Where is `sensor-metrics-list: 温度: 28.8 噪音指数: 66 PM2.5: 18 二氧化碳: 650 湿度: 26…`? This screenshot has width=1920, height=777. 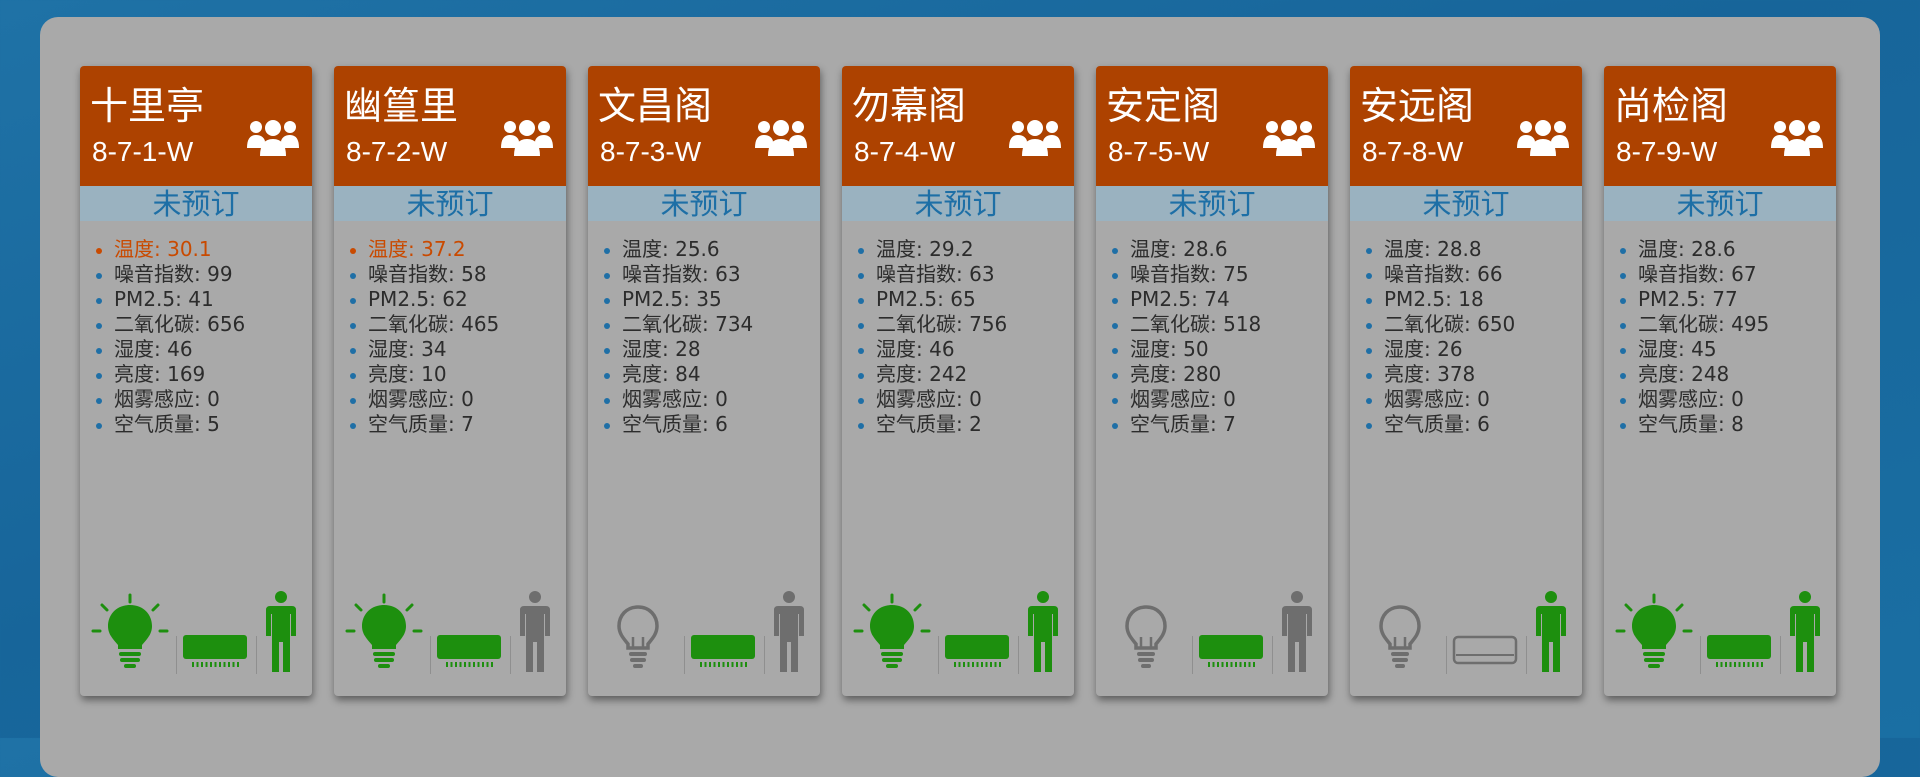 sensor-metrics-list: 温度: 28.8 噪音指数: 66 PM2.5: 18 二氧化碳: 650 湿度: 26… is located at coordinates (1466, 329).